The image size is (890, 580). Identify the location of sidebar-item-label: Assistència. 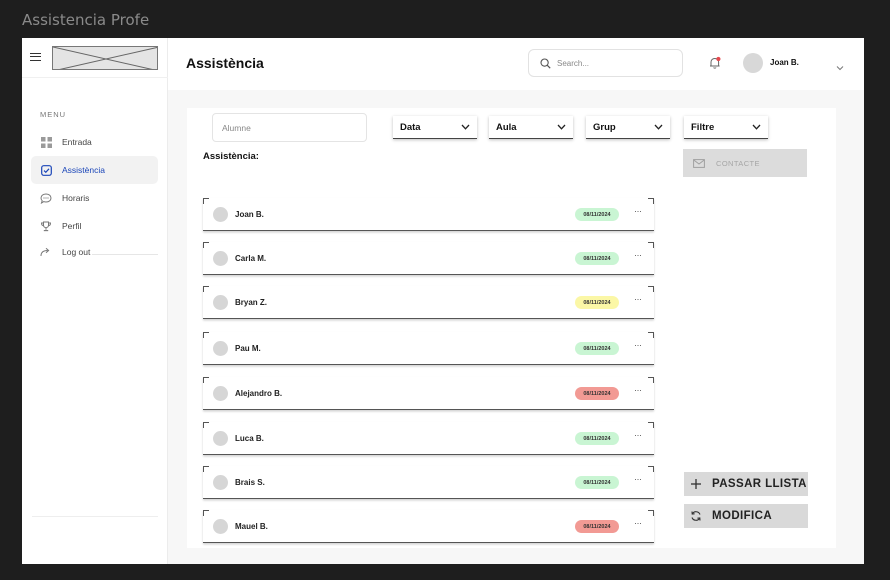
(83, 170).